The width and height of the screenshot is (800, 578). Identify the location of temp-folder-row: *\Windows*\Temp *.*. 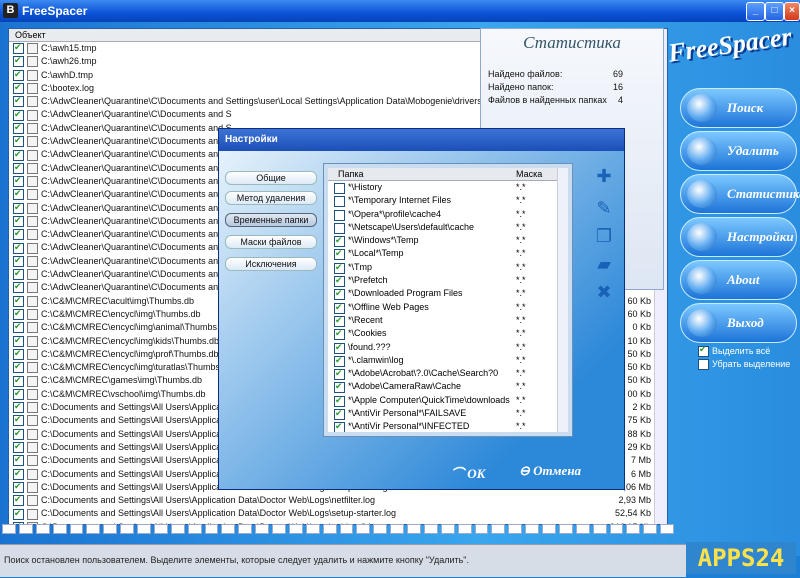
(448, 241).